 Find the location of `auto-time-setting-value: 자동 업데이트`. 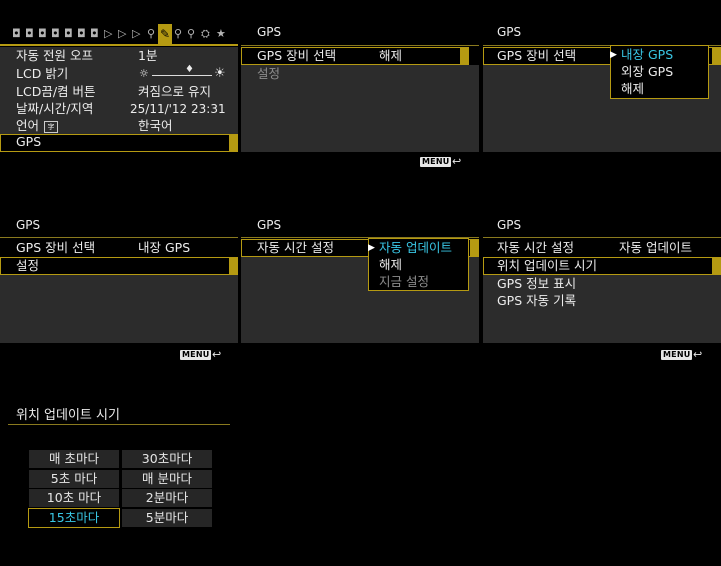

auto-time-setting-value: 자동 업데이트 is located at coordinates (655, 247).